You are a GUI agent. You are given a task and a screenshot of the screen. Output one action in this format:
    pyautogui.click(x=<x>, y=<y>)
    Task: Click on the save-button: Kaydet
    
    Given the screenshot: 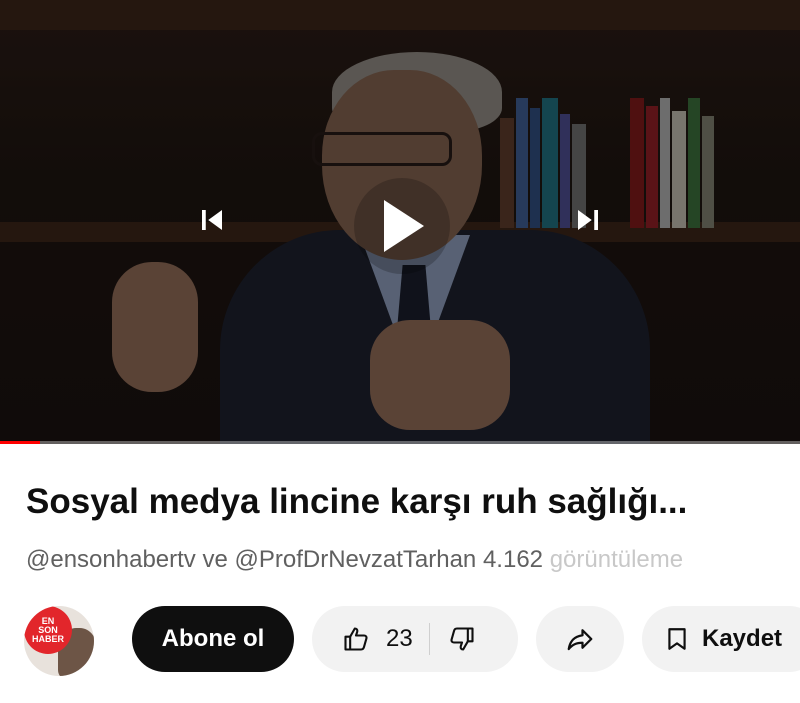 What is the action you would take?
    pyautogui.click(x=721, y=639)
    